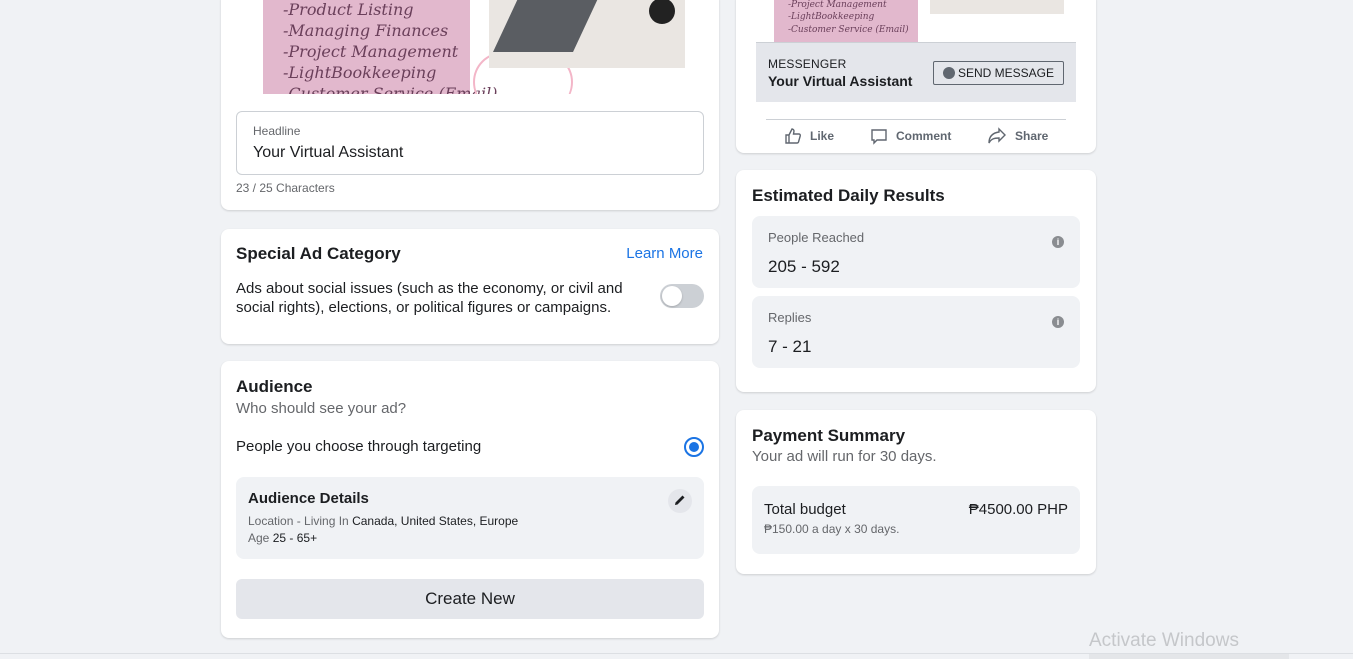 This screenshot has height=659, width=1353. I want to click on audience-title: Audience, so click(274, 386).